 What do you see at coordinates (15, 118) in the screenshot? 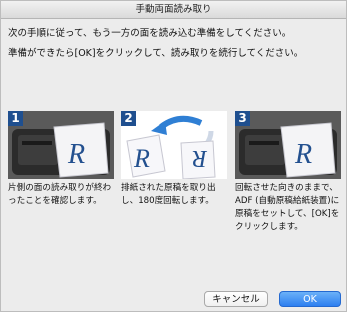
I see `step-1-number: 1` at bounding box center [15, 118].